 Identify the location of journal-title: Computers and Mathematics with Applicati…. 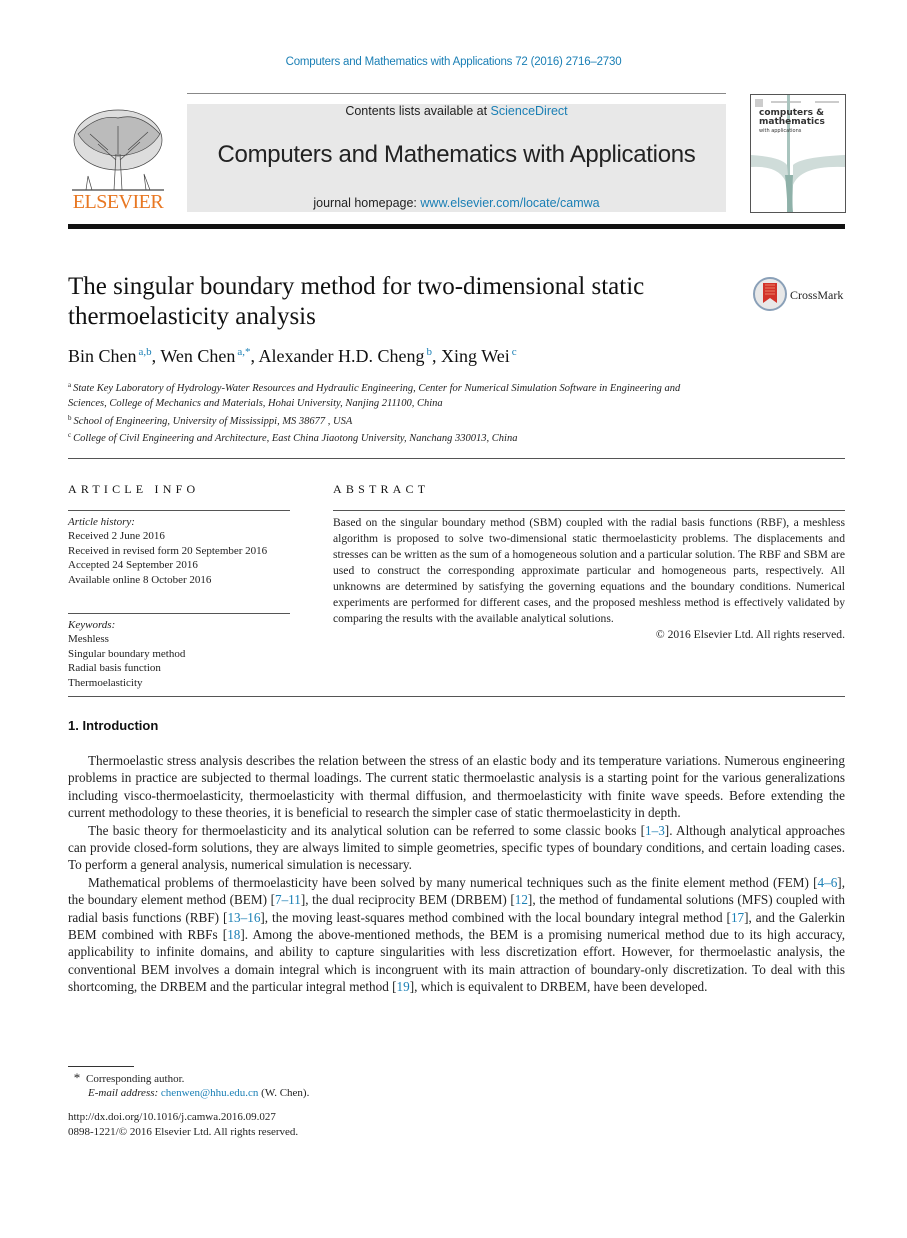
(456, 154).